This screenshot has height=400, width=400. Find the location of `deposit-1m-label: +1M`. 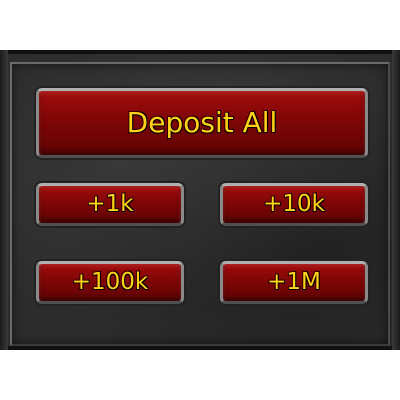

deposit-1m-label: +1M is located at coordinates (294, 282).